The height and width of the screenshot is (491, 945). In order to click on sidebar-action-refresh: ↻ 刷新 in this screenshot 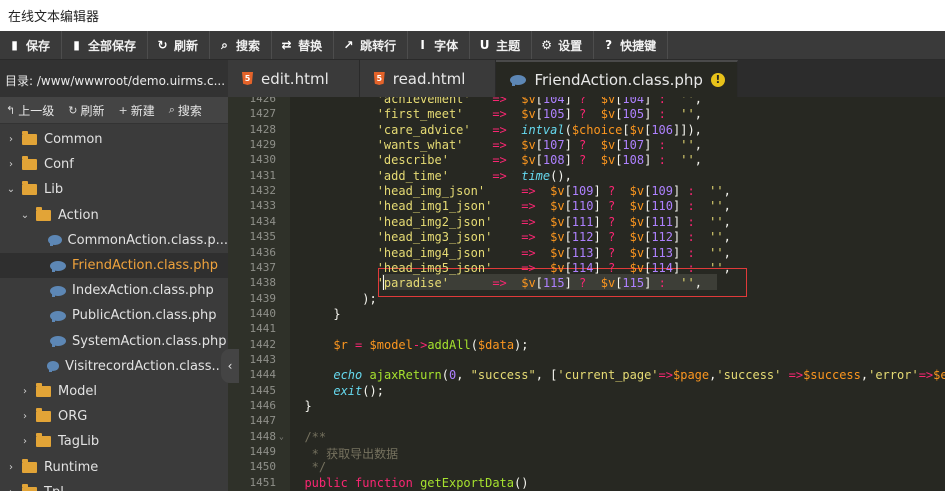, I will do `click(87, 110)`.